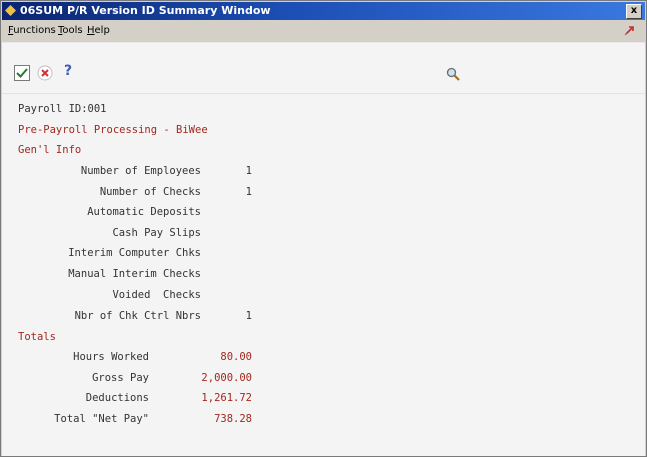  I want to click on check-icon, so click(22, 73).